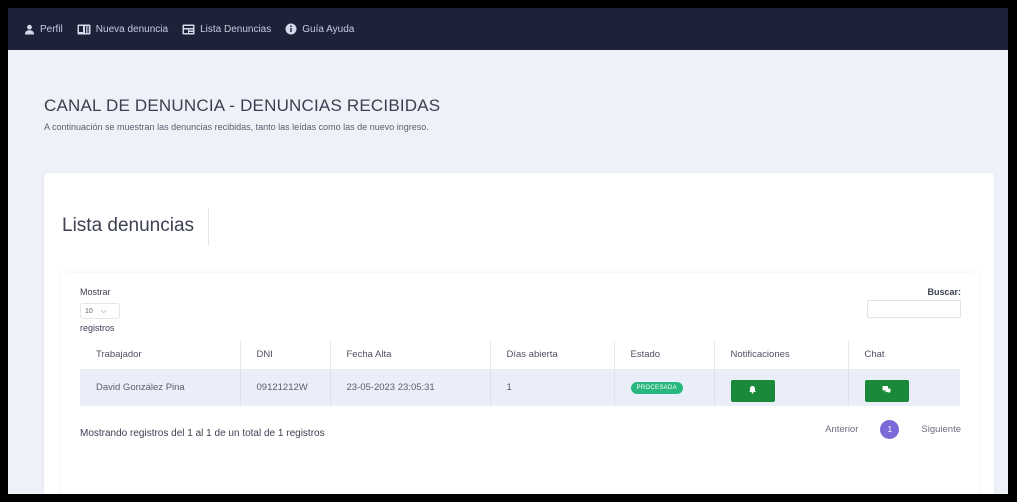  I want to click on col-fecha-alta: Fecha Alta, so click(409, 355).